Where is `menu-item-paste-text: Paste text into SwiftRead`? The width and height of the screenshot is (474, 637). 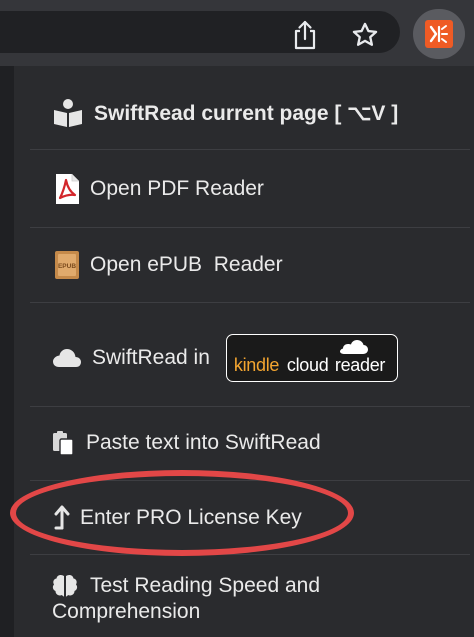
menu-item-paste-text: Paste text into SwiftRead is located at coordinates (244, 443).